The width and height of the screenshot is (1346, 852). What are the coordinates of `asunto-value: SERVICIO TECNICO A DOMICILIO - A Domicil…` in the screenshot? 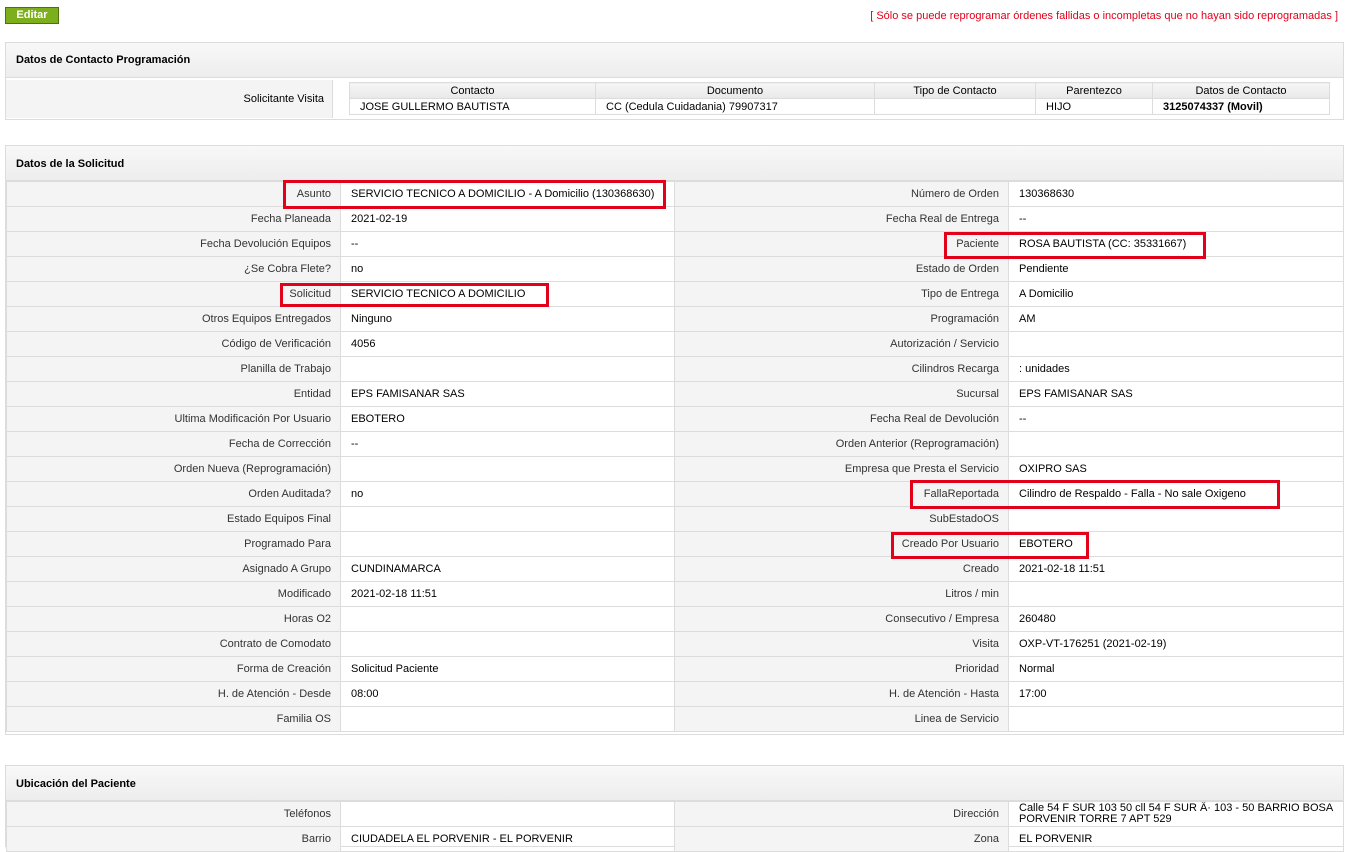 It's located at (507, 194).